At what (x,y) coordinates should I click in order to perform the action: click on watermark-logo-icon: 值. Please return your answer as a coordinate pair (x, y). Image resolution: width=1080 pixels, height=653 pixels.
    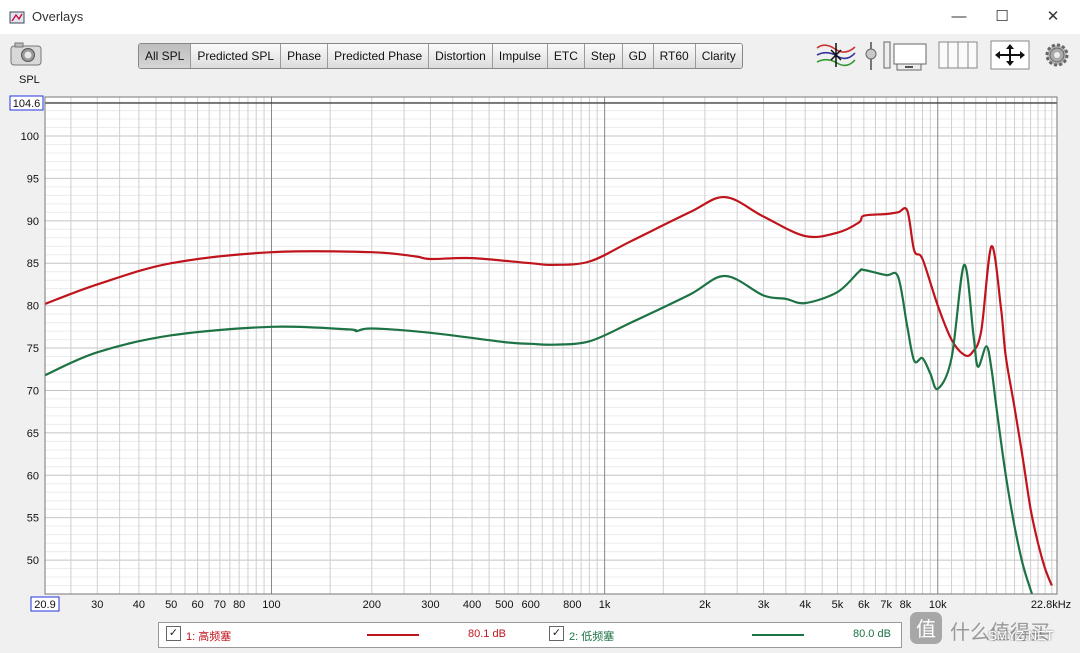
    Looking at the image, I should click on (926, 628).